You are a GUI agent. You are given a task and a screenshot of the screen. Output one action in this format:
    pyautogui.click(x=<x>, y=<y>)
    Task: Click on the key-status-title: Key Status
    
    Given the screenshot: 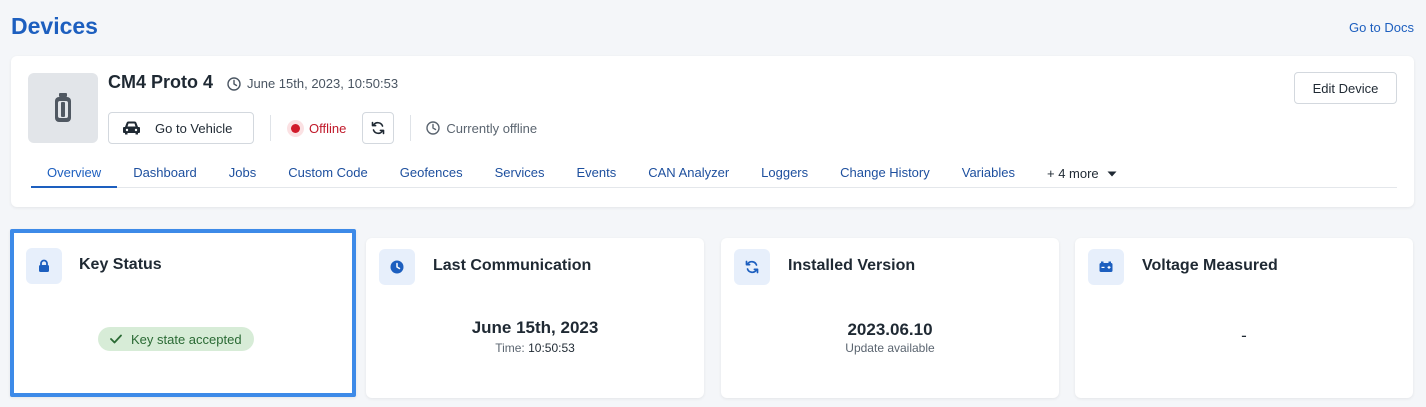 What is the action you would take?
    pyautogui.click(x=120, y=264)
    